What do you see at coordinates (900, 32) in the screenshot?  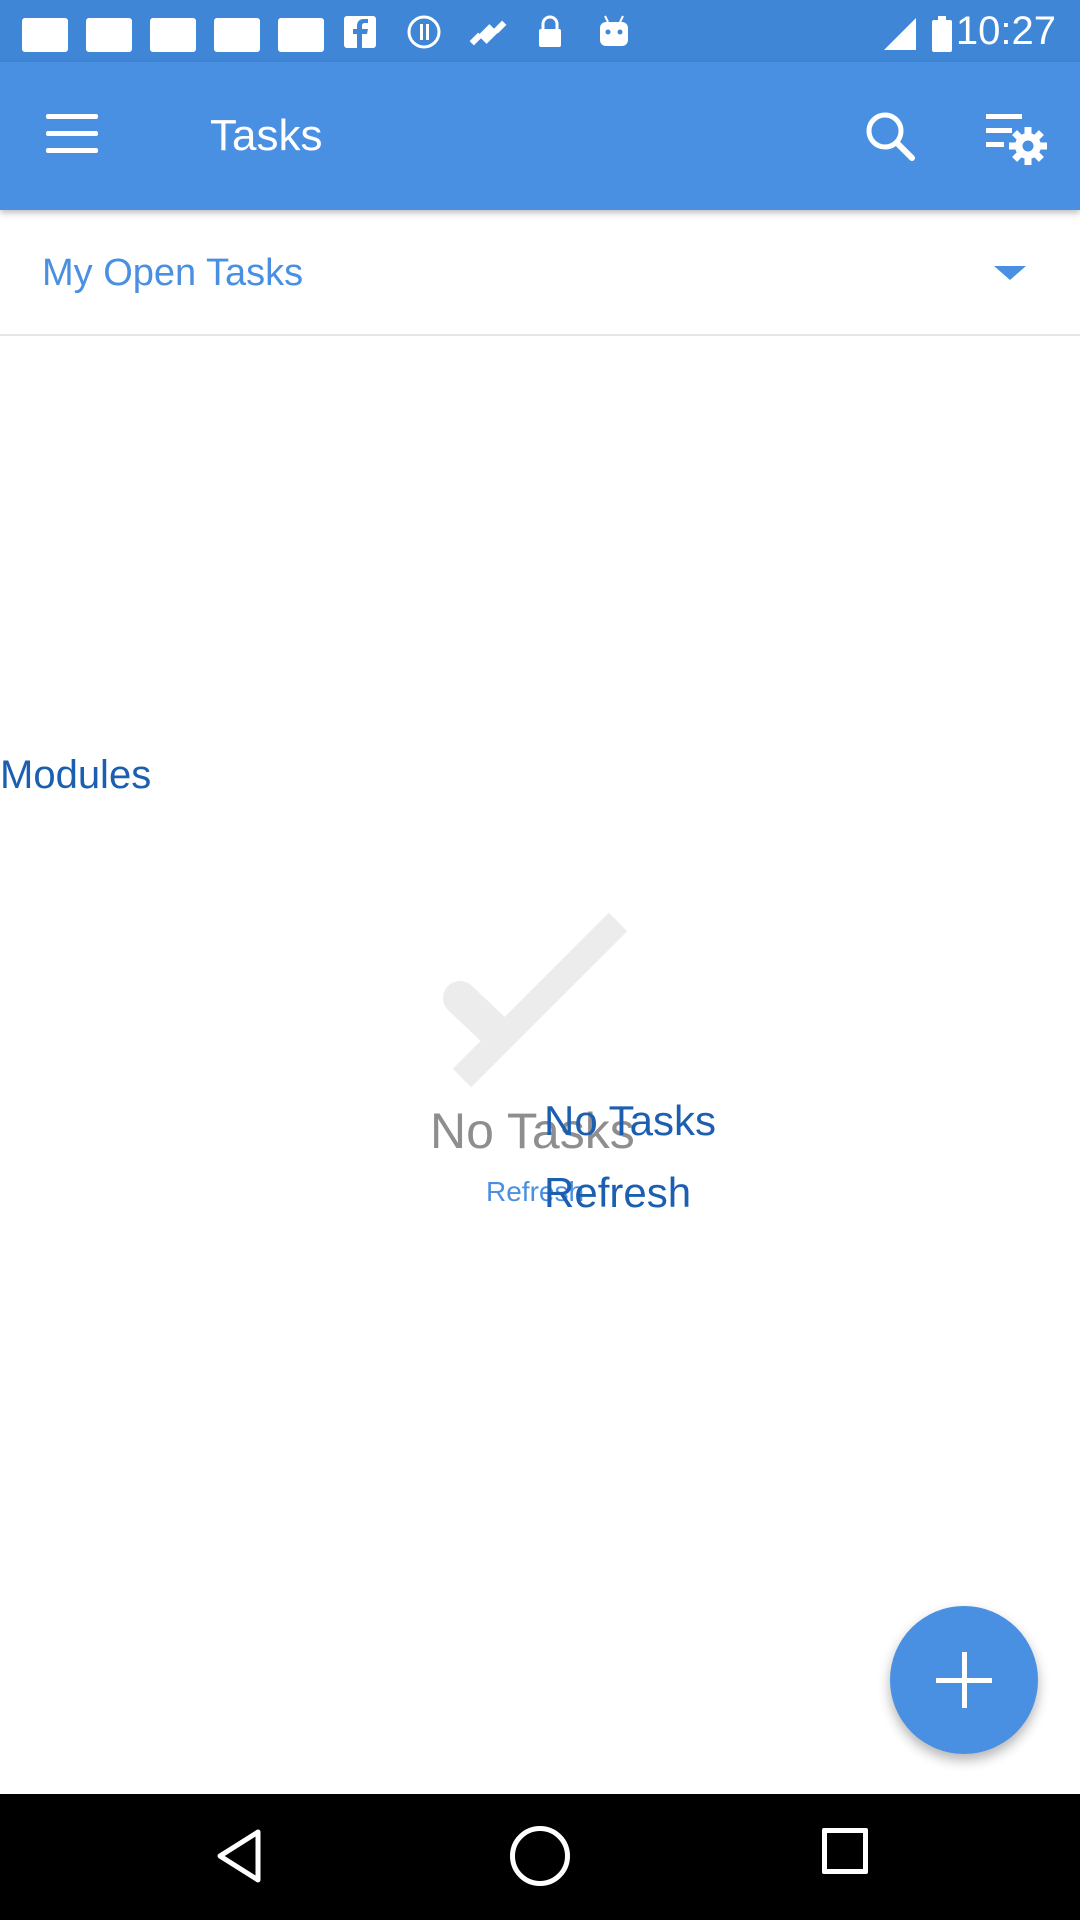 I see `signal-icon` at bounding box center [900, 32].